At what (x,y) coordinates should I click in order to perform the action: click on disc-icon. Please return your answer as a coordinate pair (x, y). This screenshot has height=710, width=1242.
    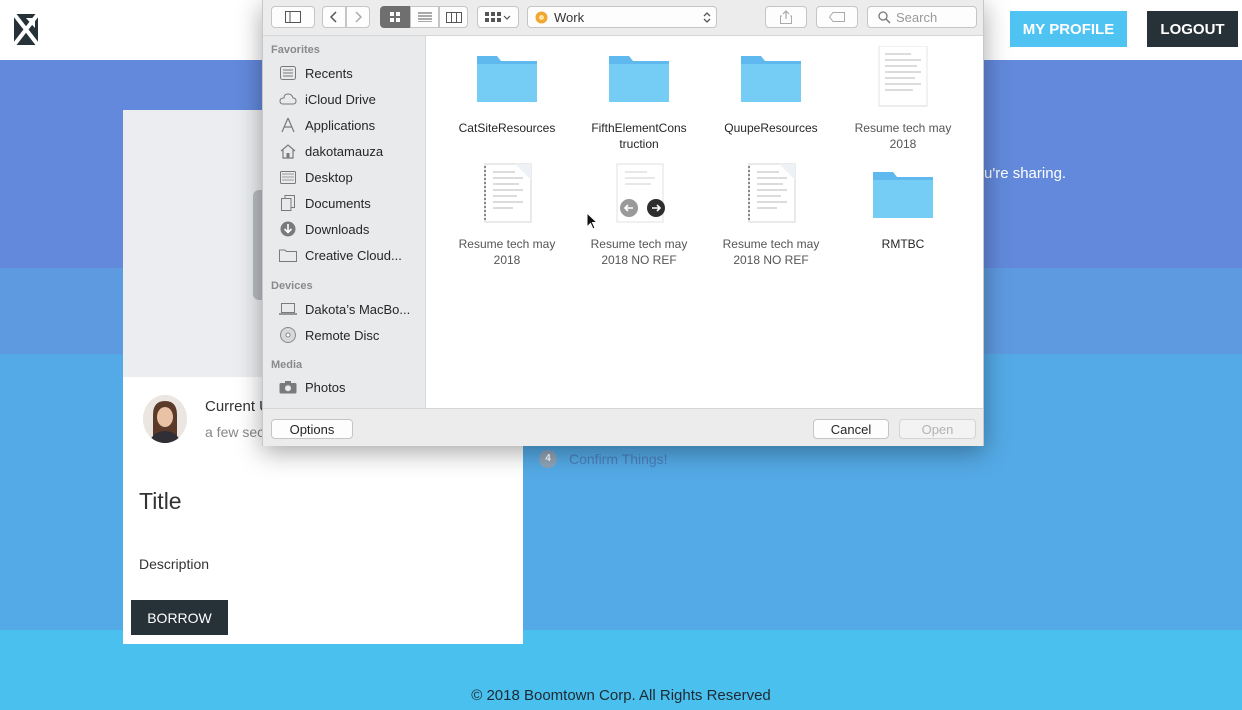
    Looking at the image, I should click on (288, 335).